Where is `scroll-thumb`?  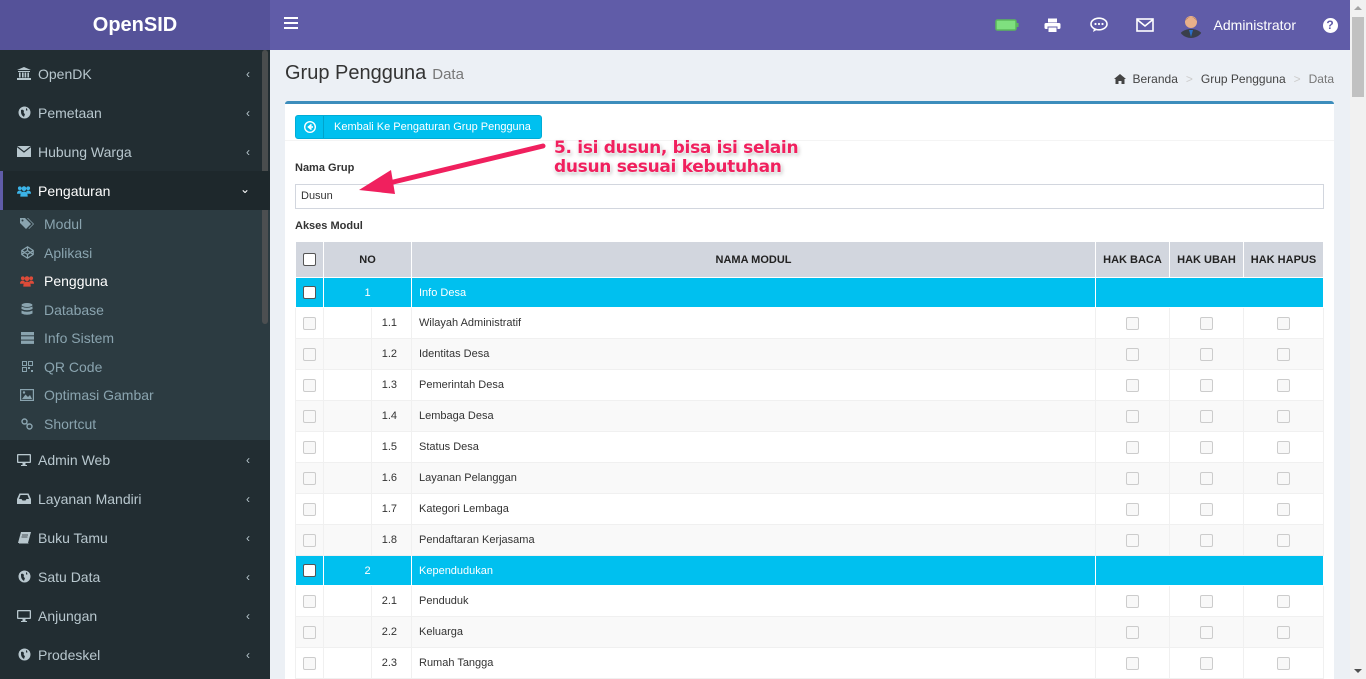 scroll-thumb is located at coordinates (1358, 57).